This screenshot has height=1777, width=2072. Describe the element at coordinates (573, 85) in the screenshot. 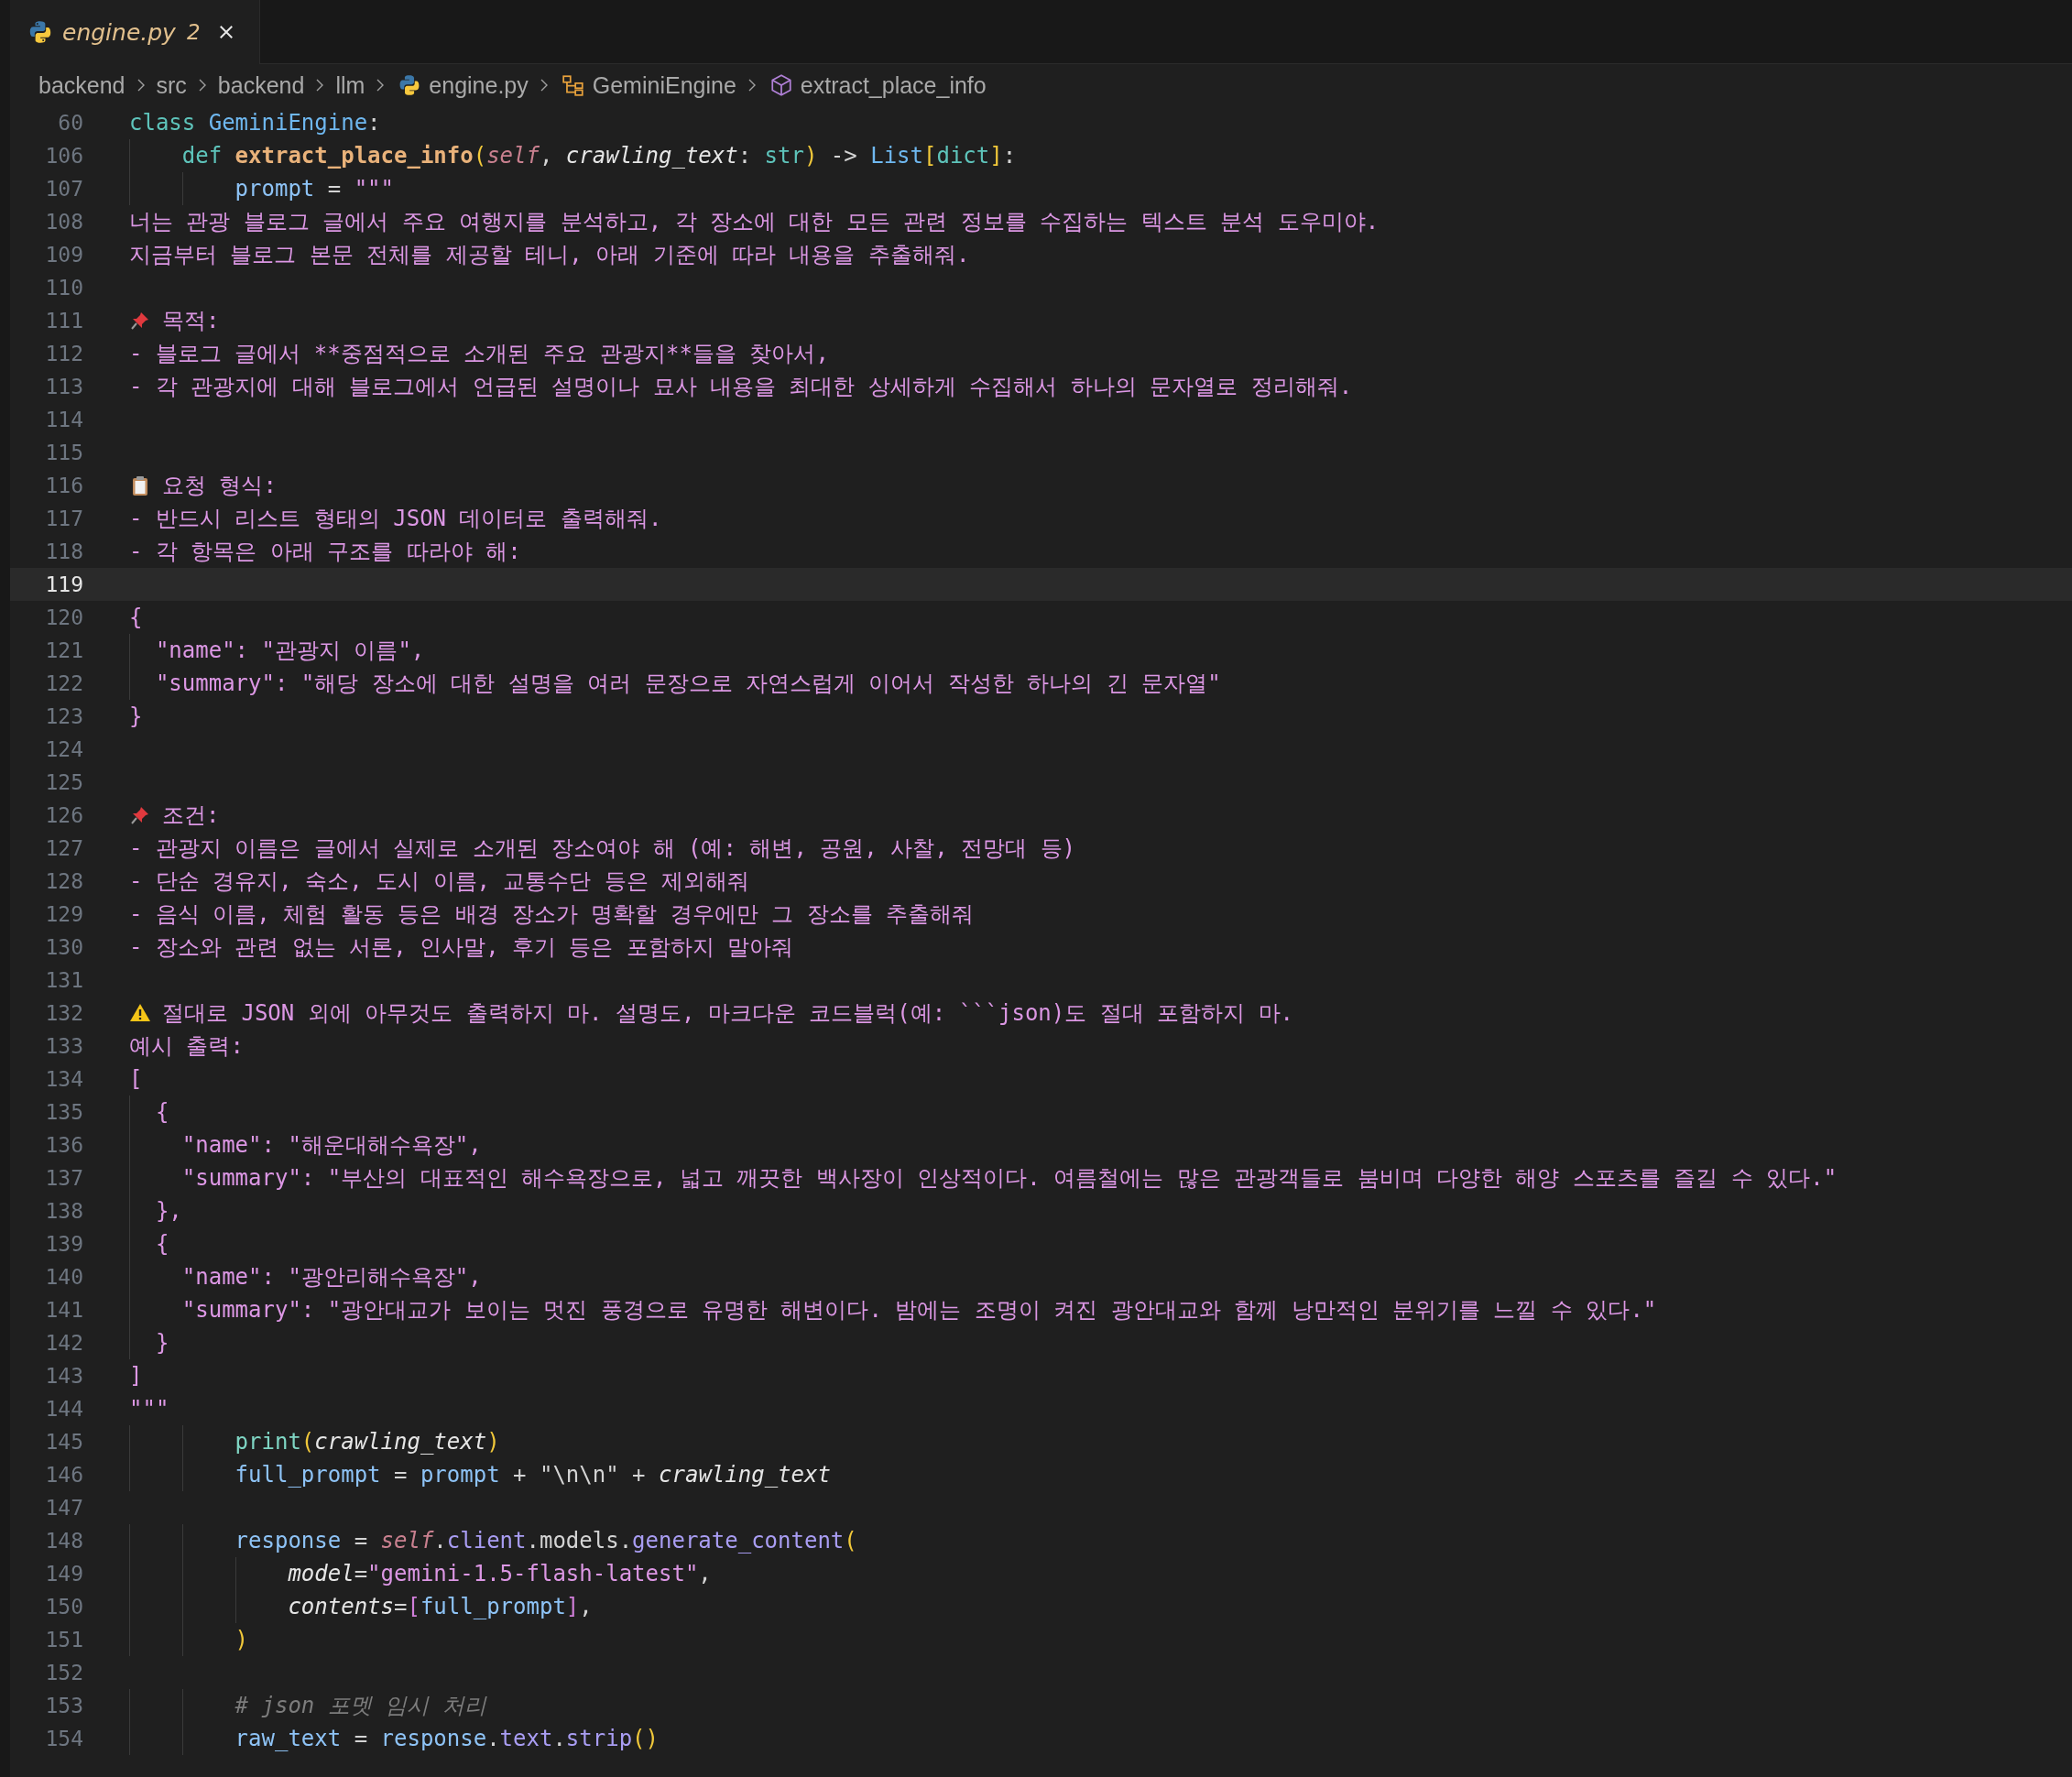

I see `class-icon` at that location.